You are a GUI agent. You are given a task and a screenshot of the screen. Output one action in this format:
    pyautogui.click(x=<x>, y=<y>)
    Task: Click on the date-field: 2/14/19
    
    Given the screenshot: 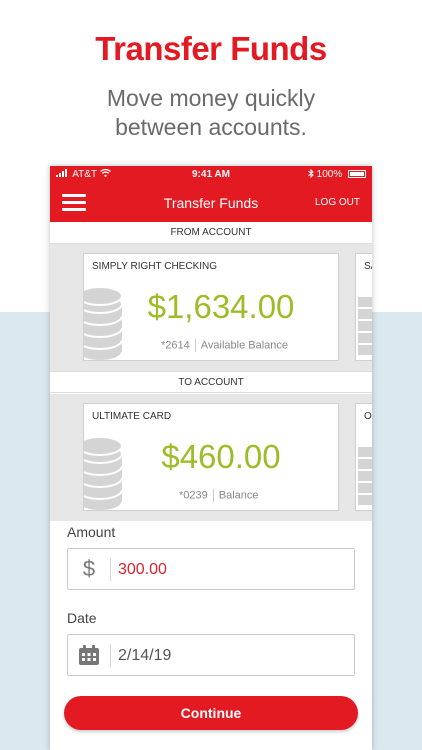 What is the action you would take?
    pyautogui.click(x=211, y=655)
    